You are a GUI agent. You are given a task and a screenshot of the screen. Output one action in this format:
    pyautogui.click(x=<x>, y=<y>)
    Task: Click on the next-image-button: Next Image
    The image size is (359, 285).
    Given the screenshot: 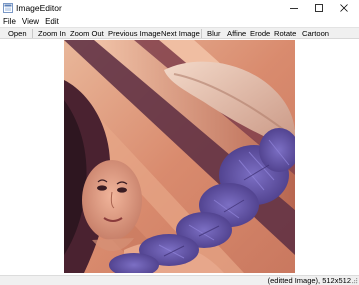 What is the action you would take?
    pyautogui.click(x=180, y=34)
    